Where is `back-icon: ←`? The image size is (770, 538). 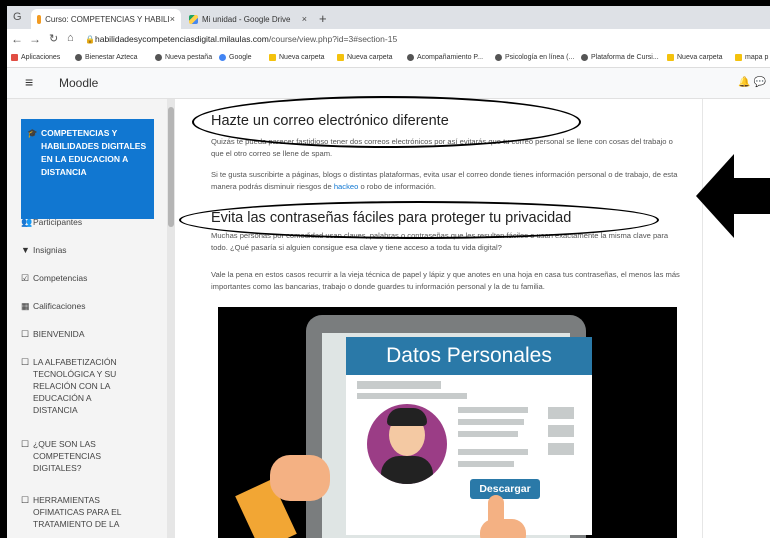
back-icon: ← is located at coordinates (17, 39).